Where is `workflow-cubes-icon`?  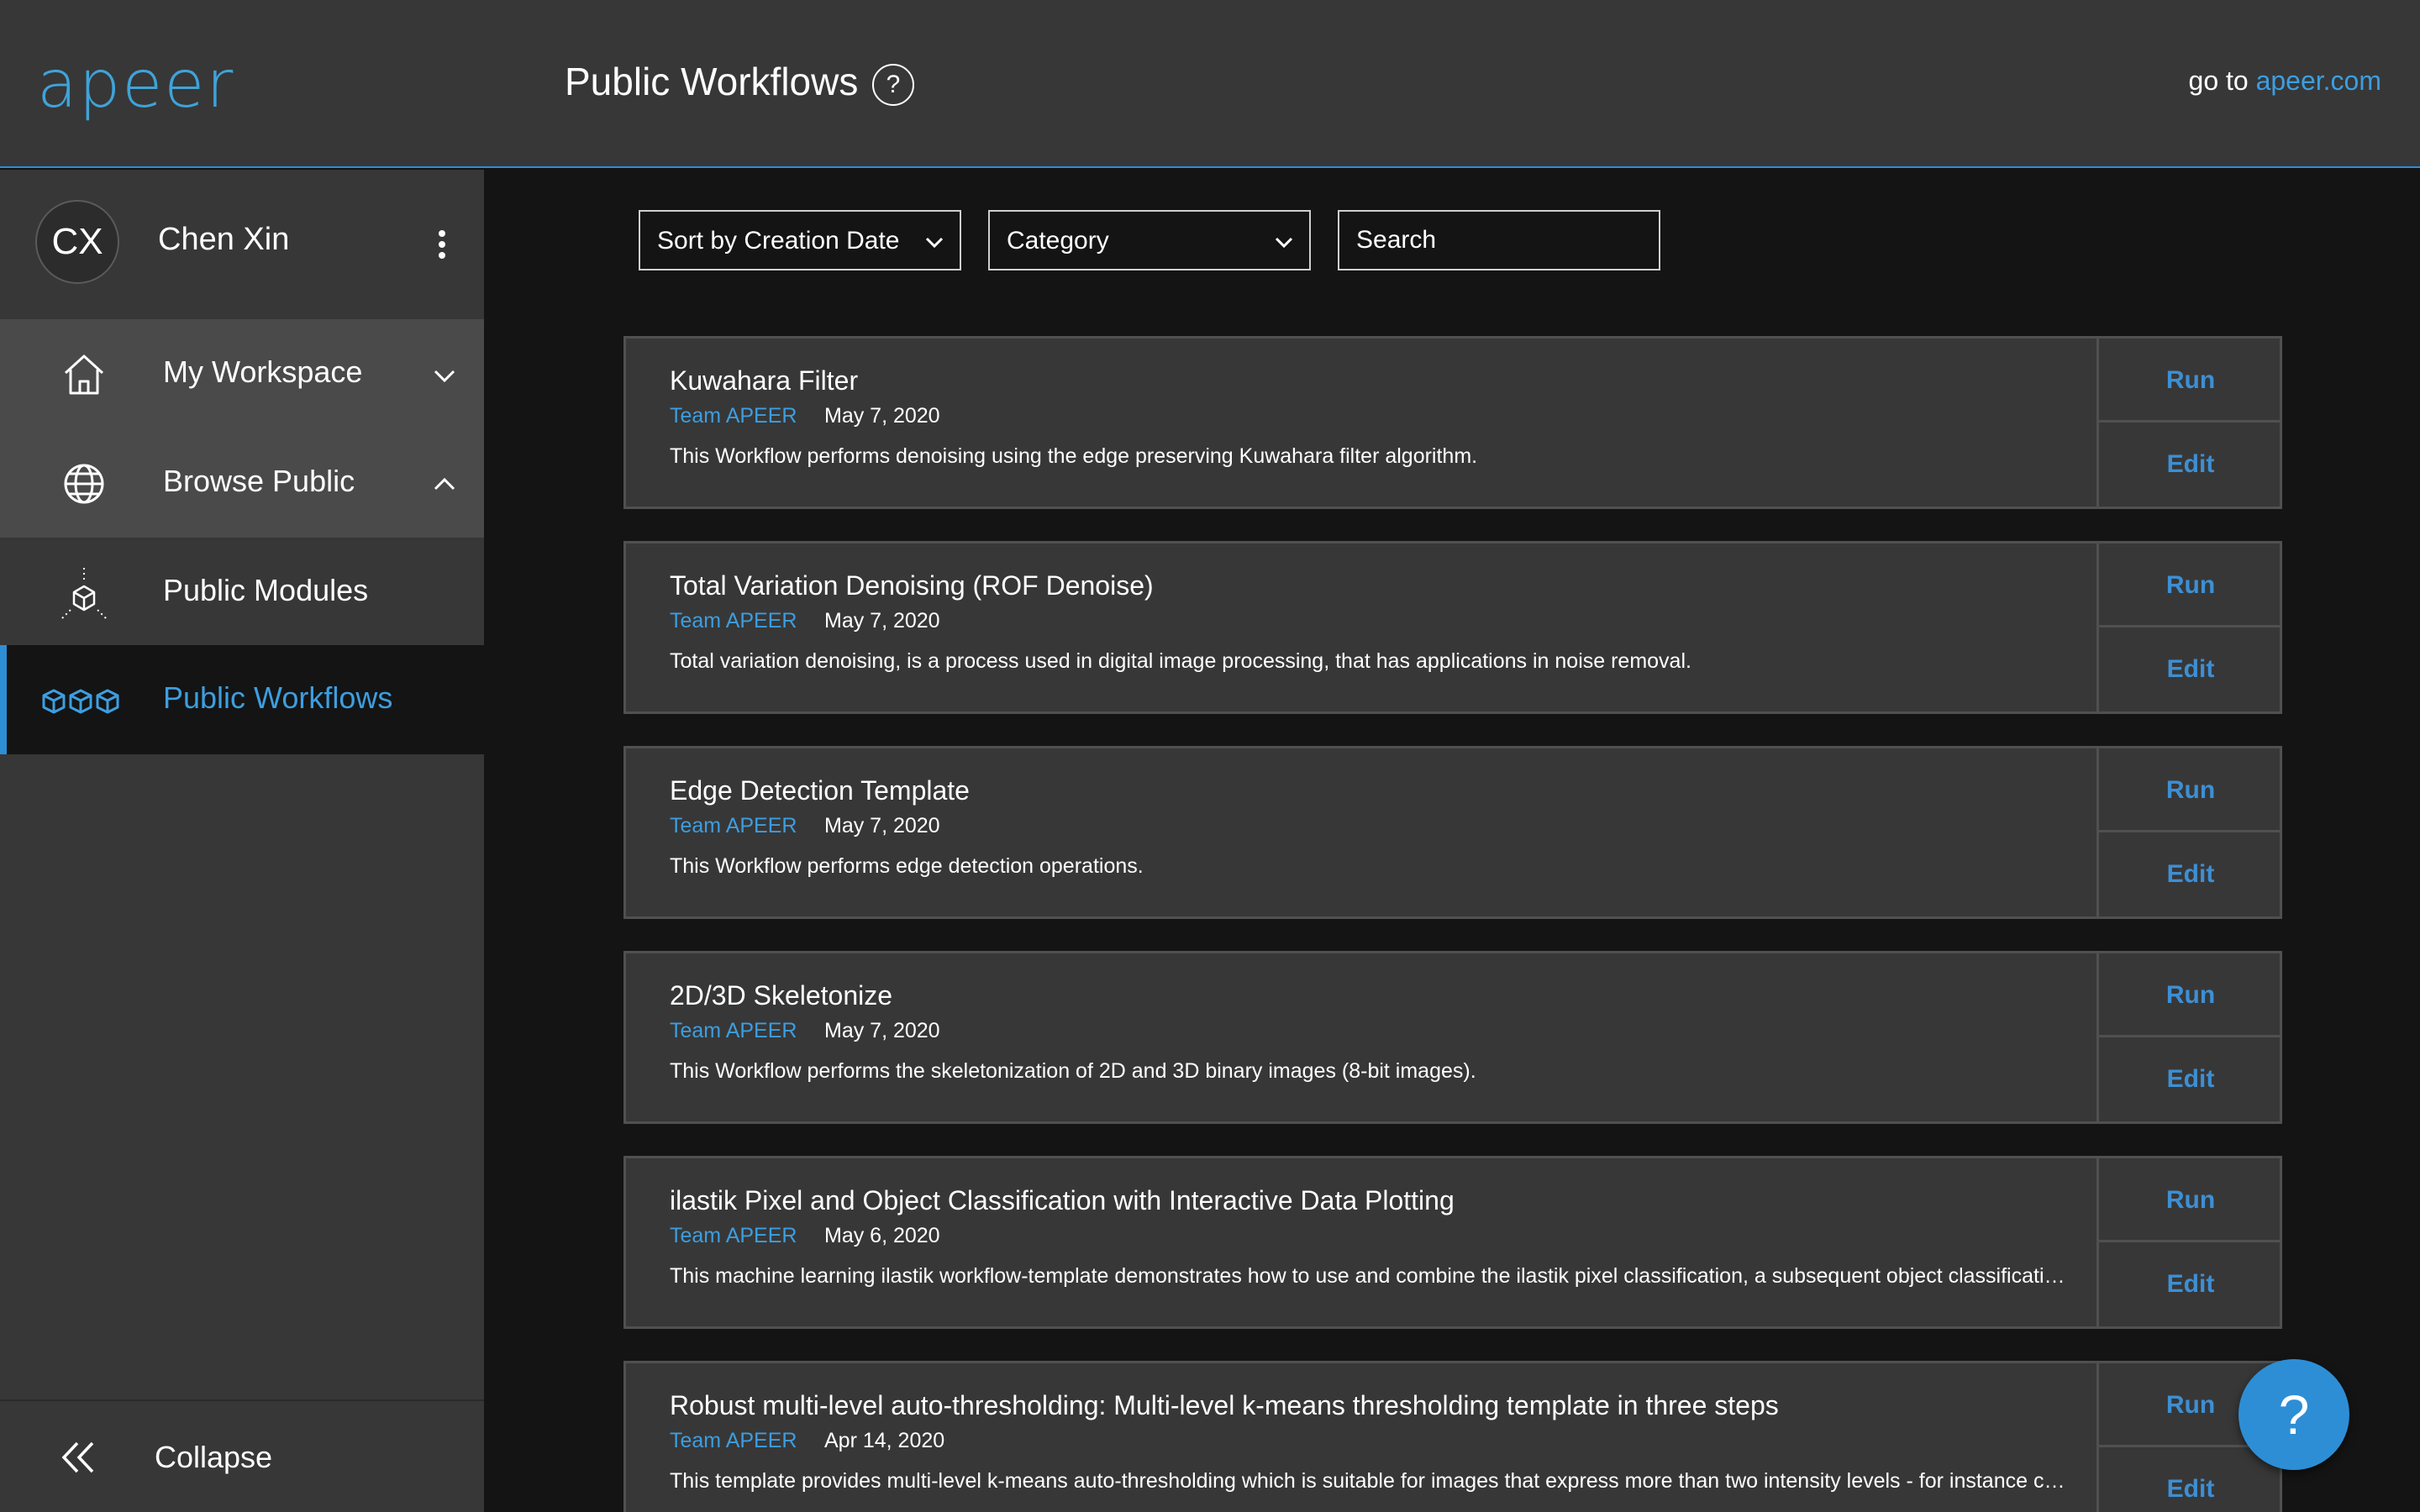 workflow-cubes-icon is located at coordinates (80, 701).